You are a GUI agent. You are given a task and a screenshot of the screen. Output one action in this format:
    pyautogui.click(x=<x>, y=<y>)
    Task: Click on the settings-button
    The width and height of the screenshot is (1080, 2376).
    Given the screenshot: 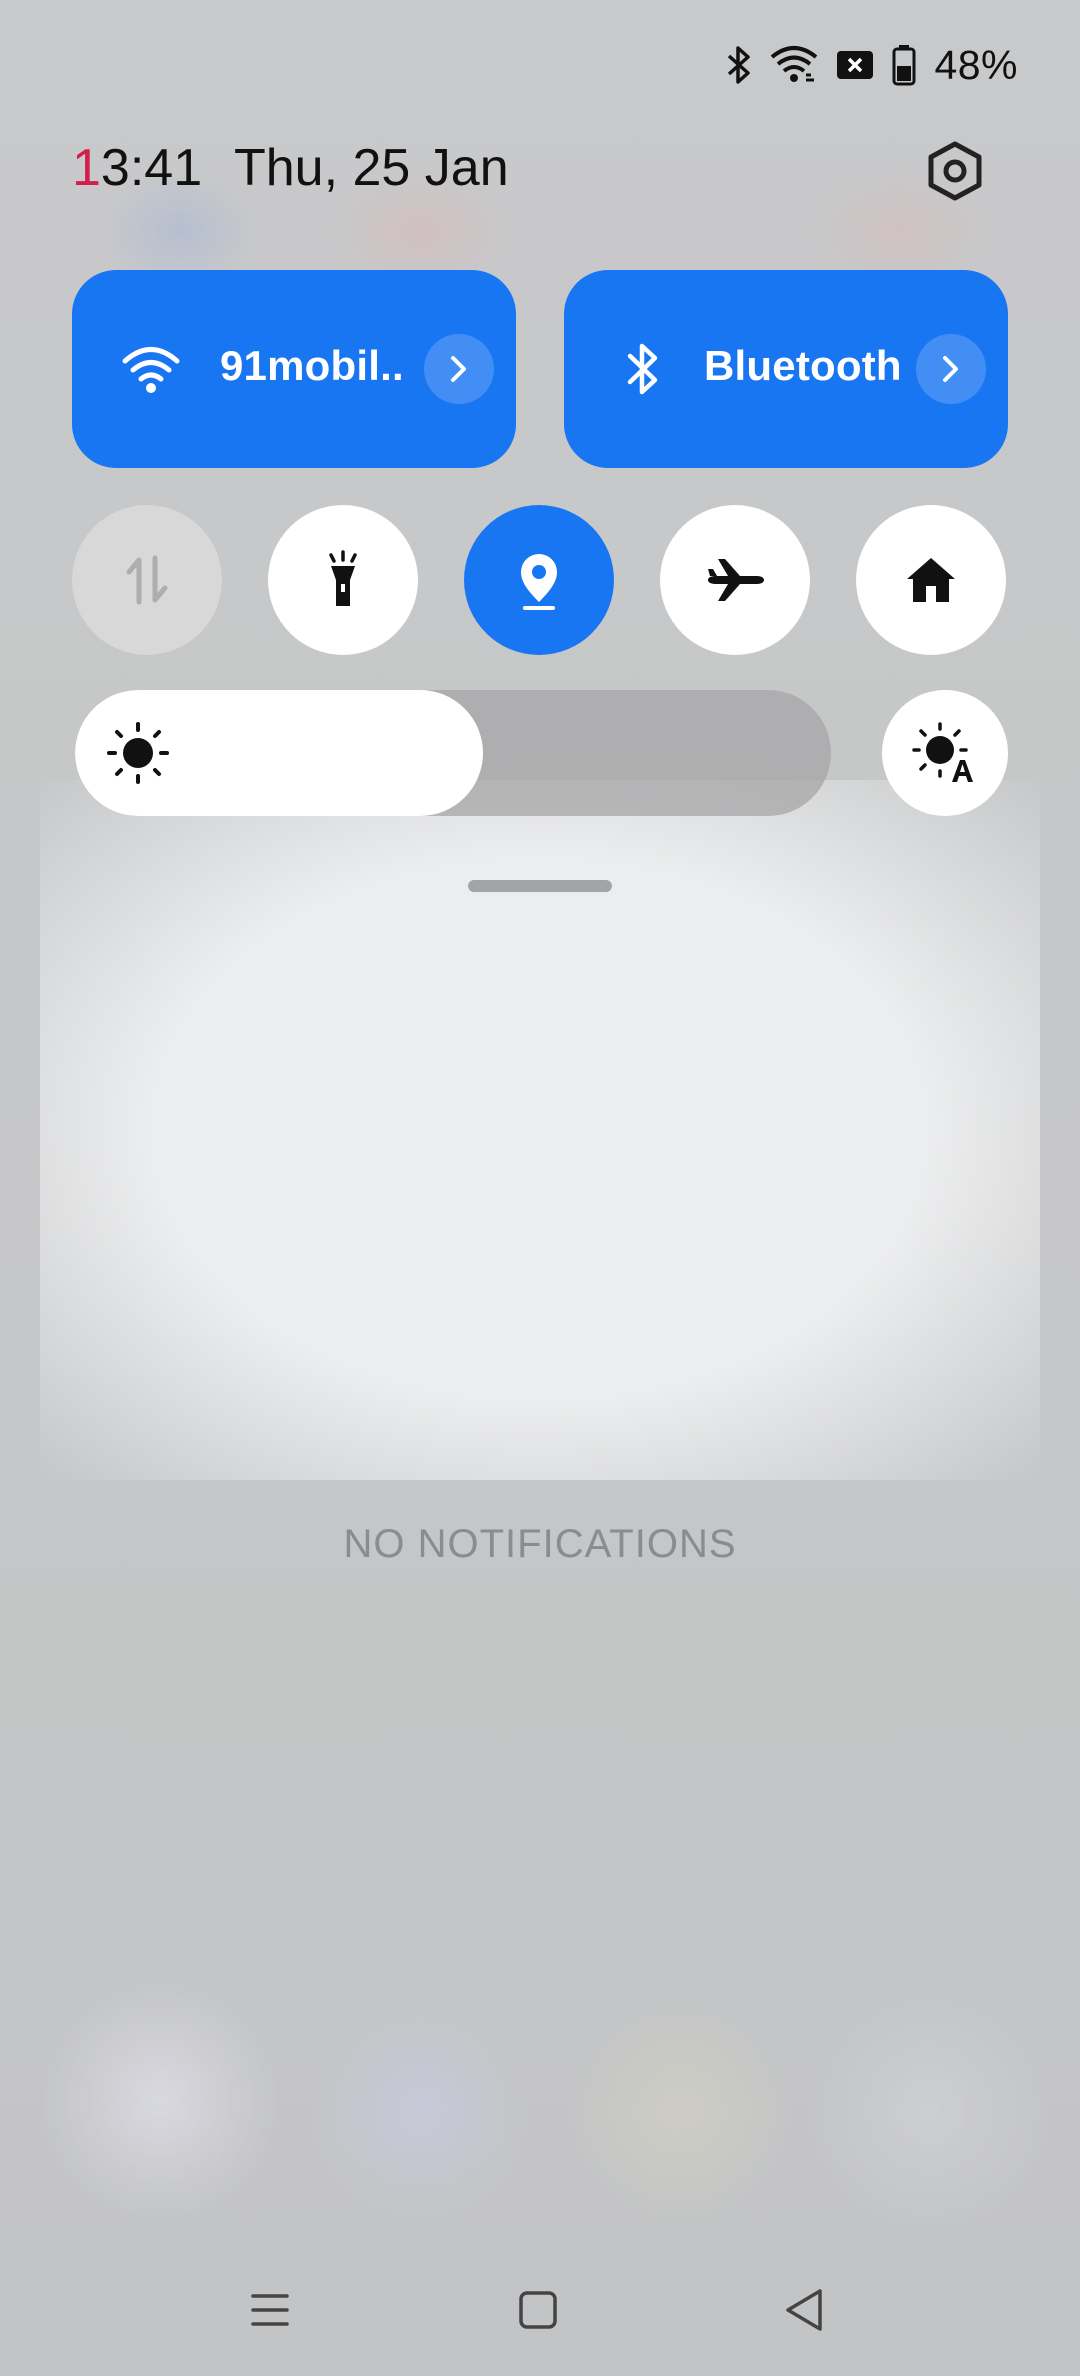 What is the action you would take?
    pyautogui.click(x=955, y=171)
    